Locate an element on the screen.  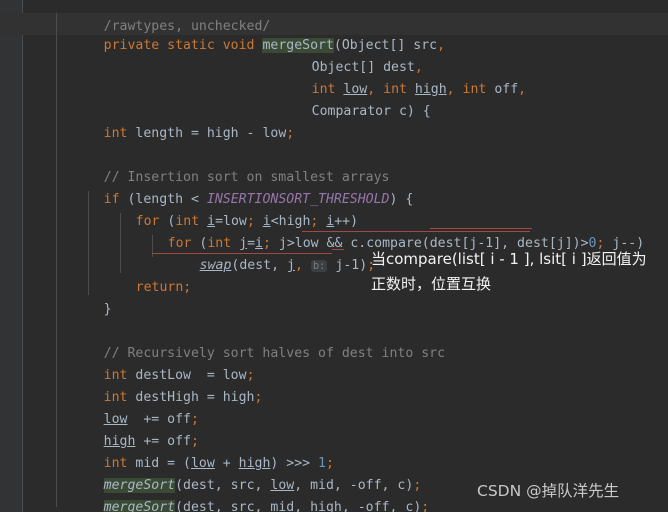
code-token-param: high is located at coordinates (326, 506).